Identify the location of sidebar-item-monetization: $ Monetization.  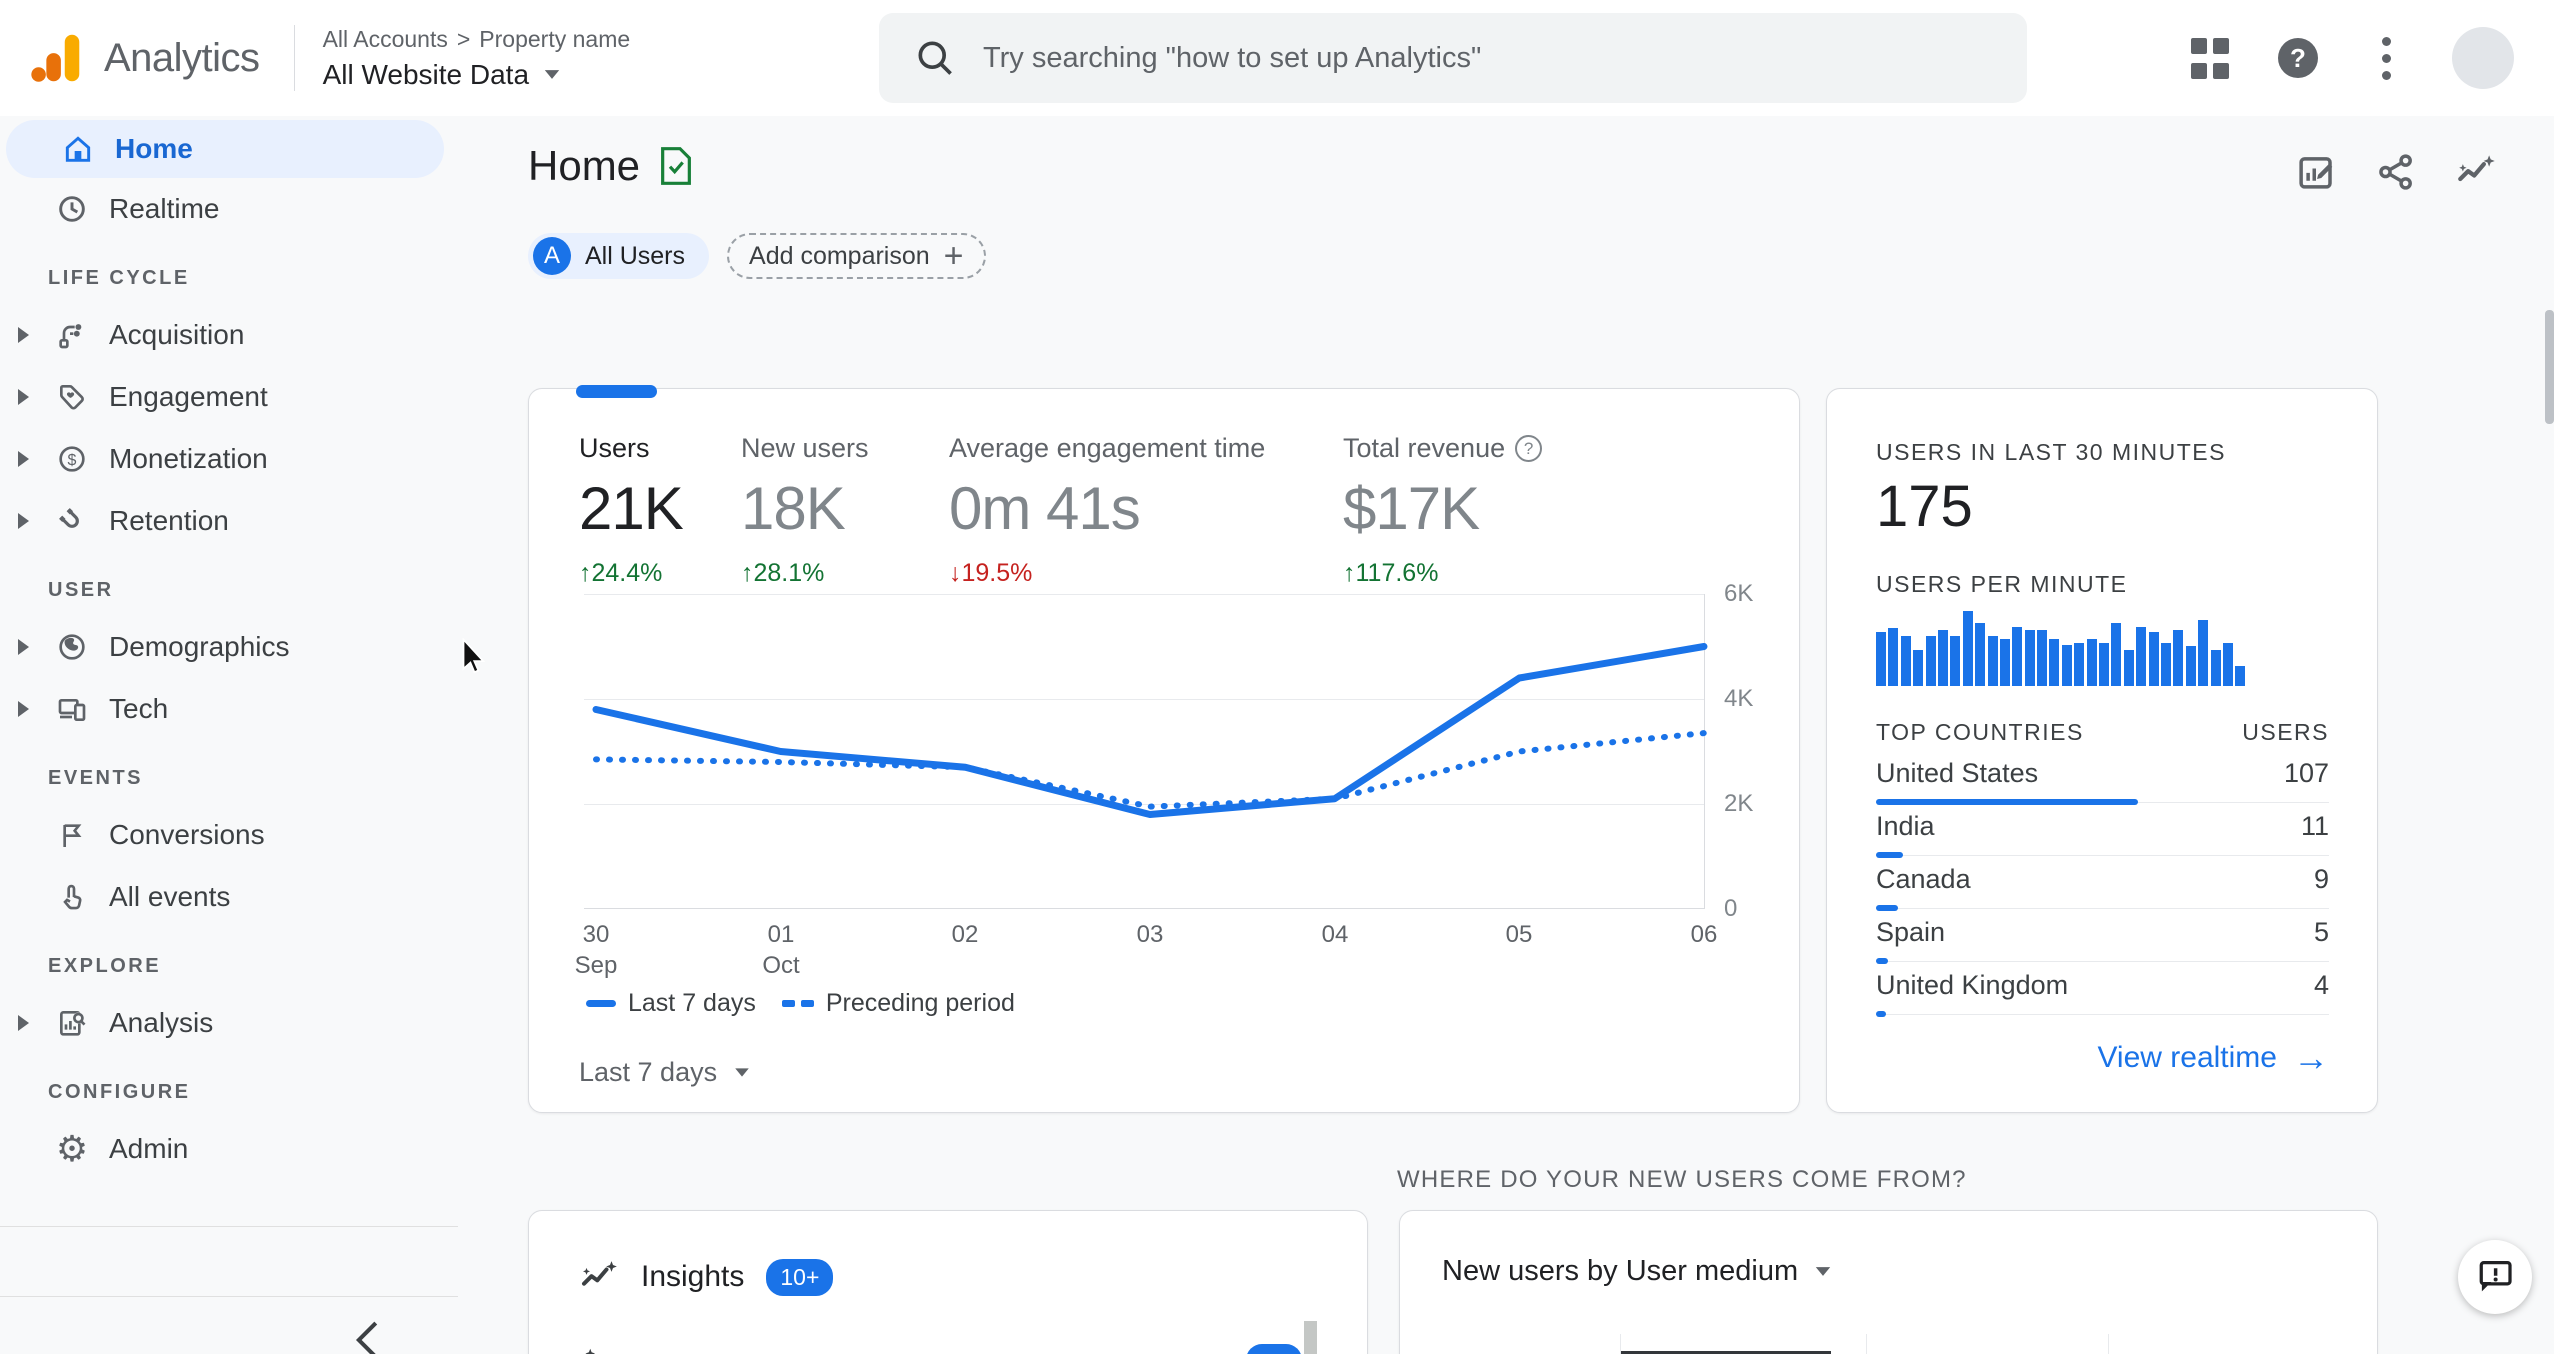
(229, 459).